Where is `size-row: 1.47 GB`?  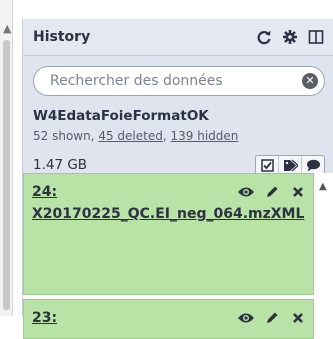 size-row: 1.47 GB is located at coordinates (179, 165).